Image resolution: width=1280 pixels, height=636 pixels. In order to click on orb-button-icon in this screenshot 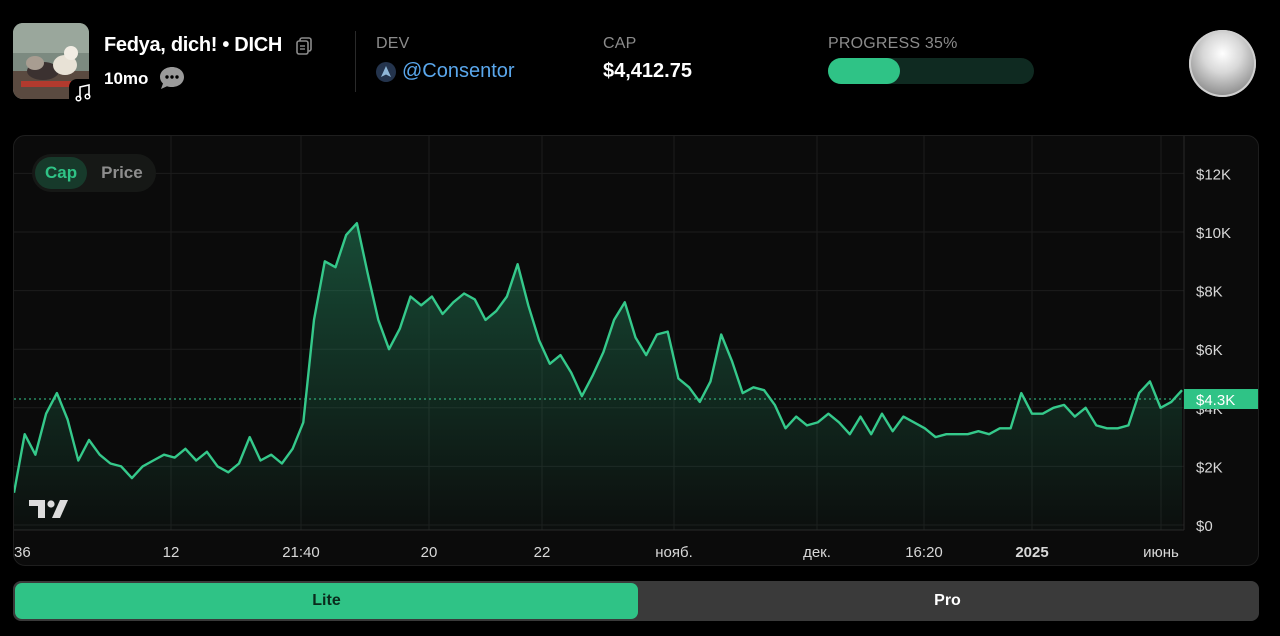, I will do `click(1222, 63)`.